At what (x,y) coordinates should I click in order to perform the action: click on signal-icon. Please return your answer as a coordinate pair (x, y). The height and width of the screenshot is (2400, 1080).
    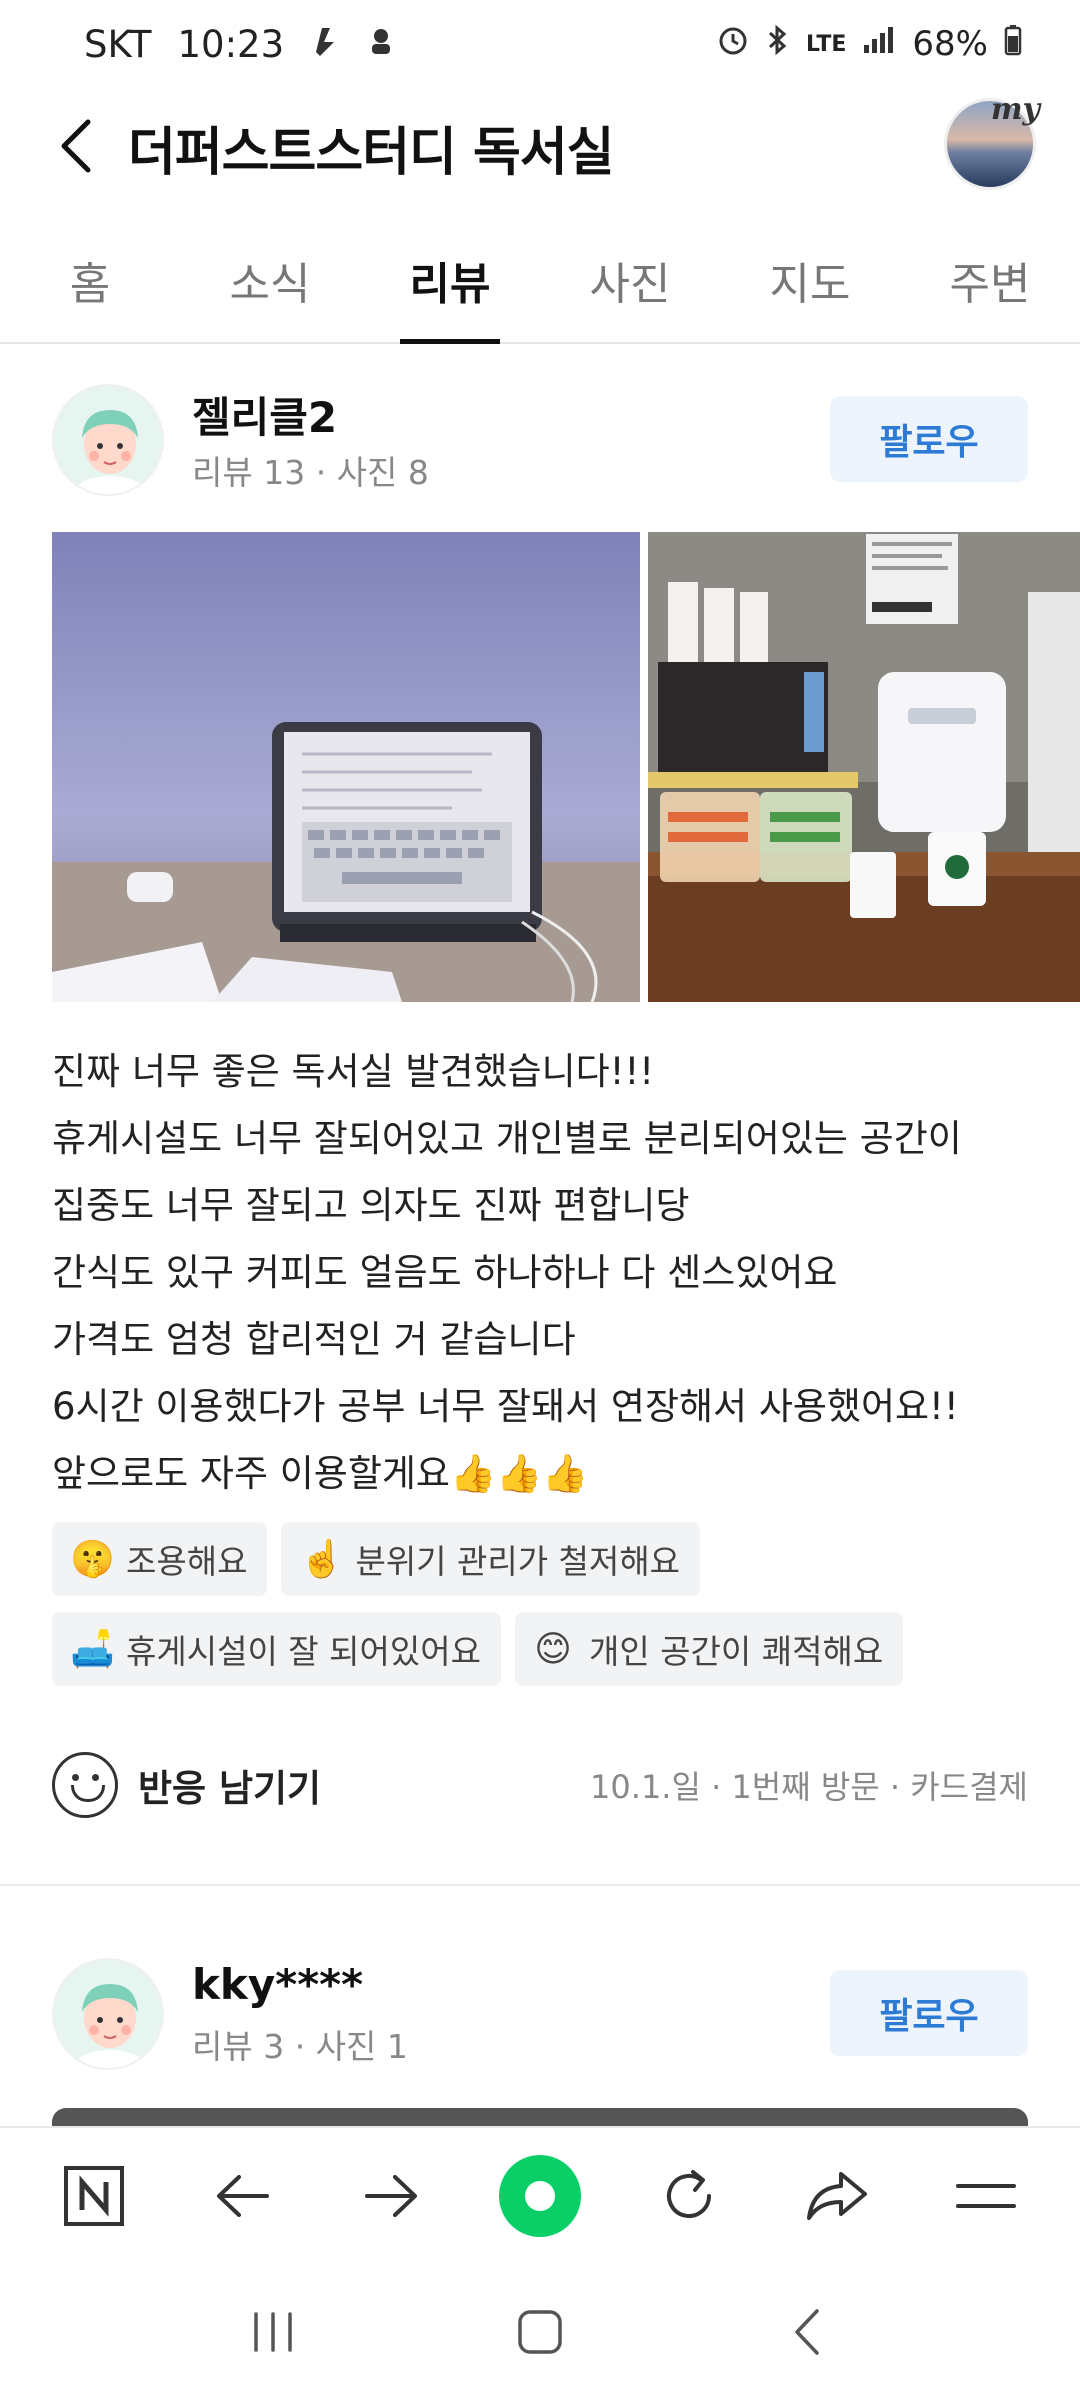
    Looking at the image, I should click on (879, 44).